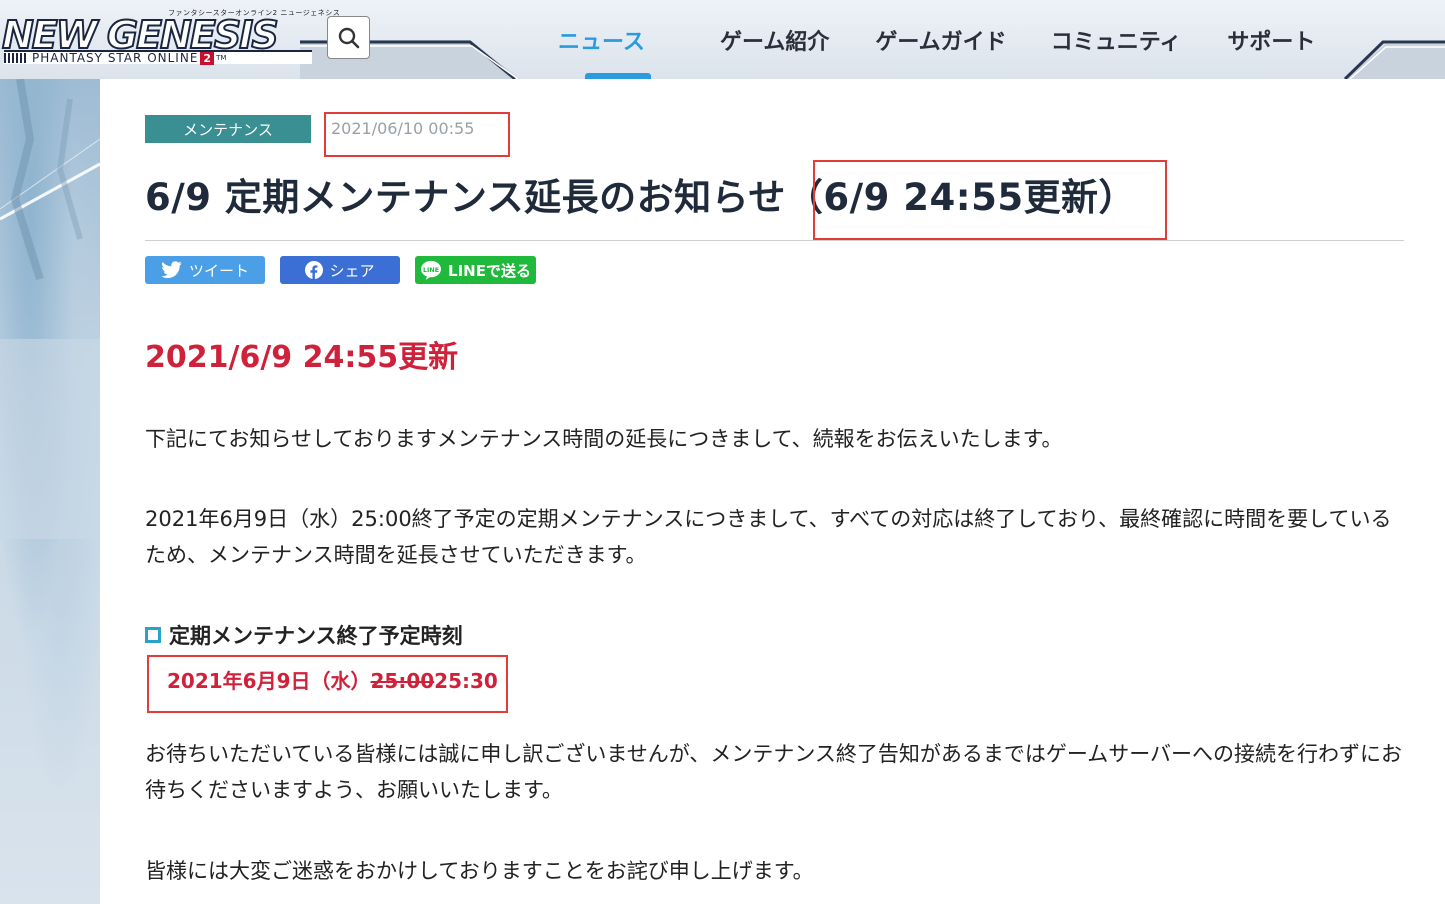 The height and width of the screenshot is (904, 1445). What do you see at coordinates (153, 635) in the screenshot?
I see `square-bullet-icon` at bounding box center [153, 635].